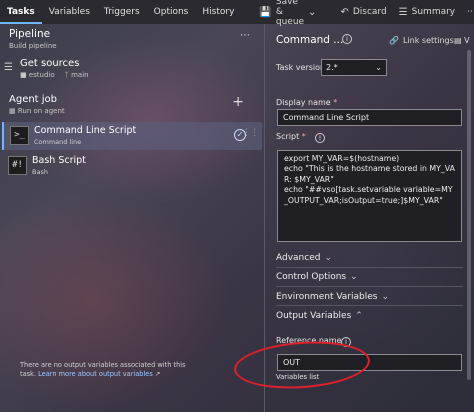 Image resolution: width=474 pixels, height=412 pixels. What do you see at coordinates (403, 12) in the screenshot?
I see `list-icon: ☰` at bounding box center [403, 12].